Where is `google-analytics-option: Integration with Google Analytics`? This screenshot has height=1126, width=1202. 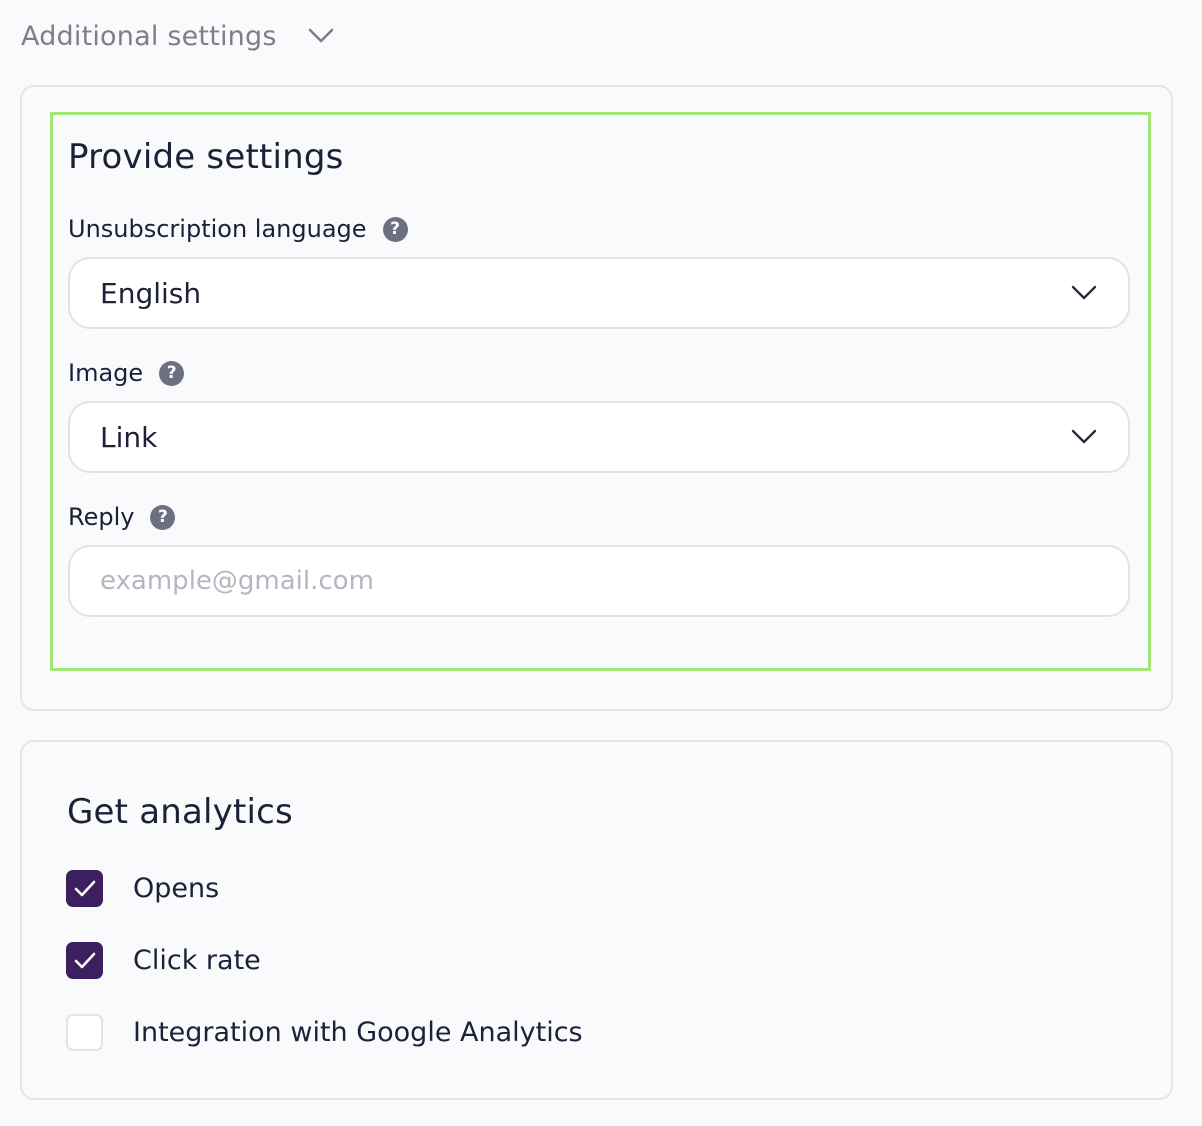
google-analytics-option: Integration with Google Analytics is located at coordinates (324, 1032).